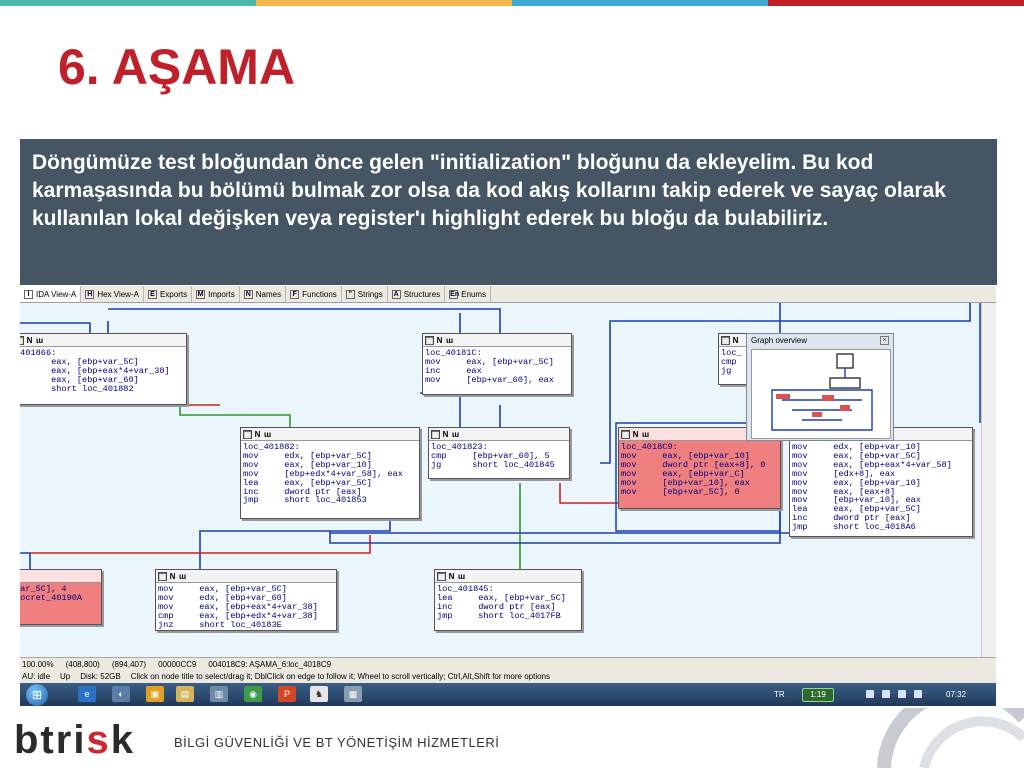  I want to click on btrisk-logo: btrisk, so click(74, 740).